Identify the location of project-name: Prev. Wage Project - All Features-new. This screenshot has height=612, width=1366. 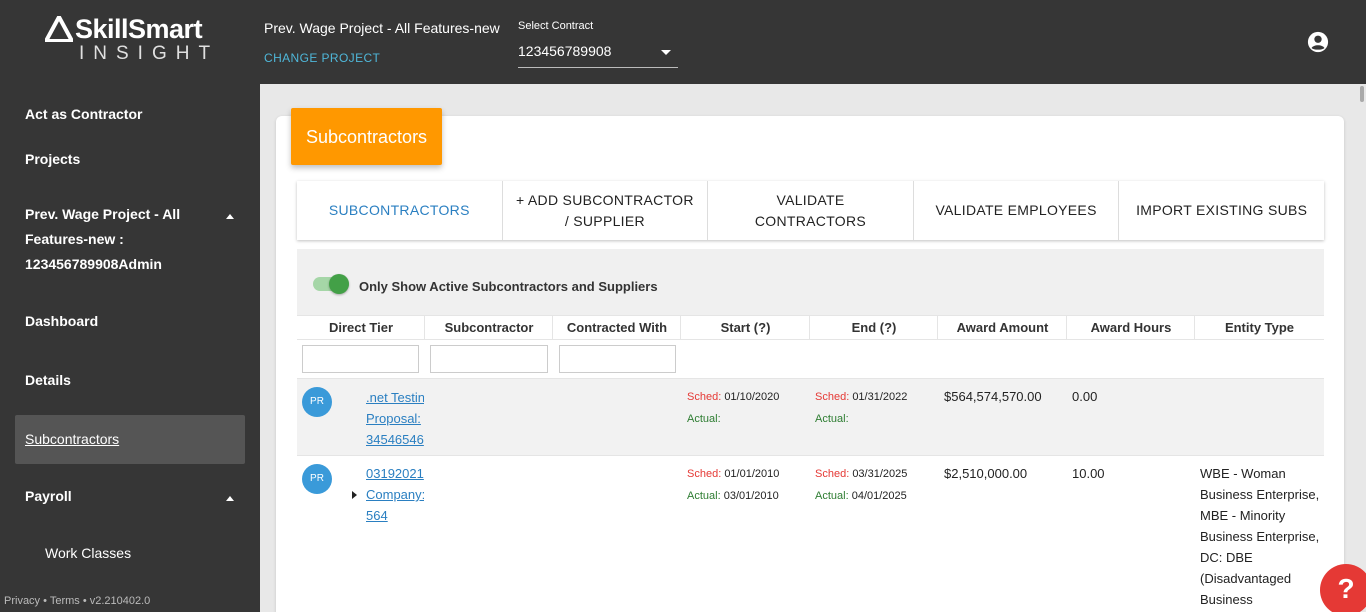
(382, 28).